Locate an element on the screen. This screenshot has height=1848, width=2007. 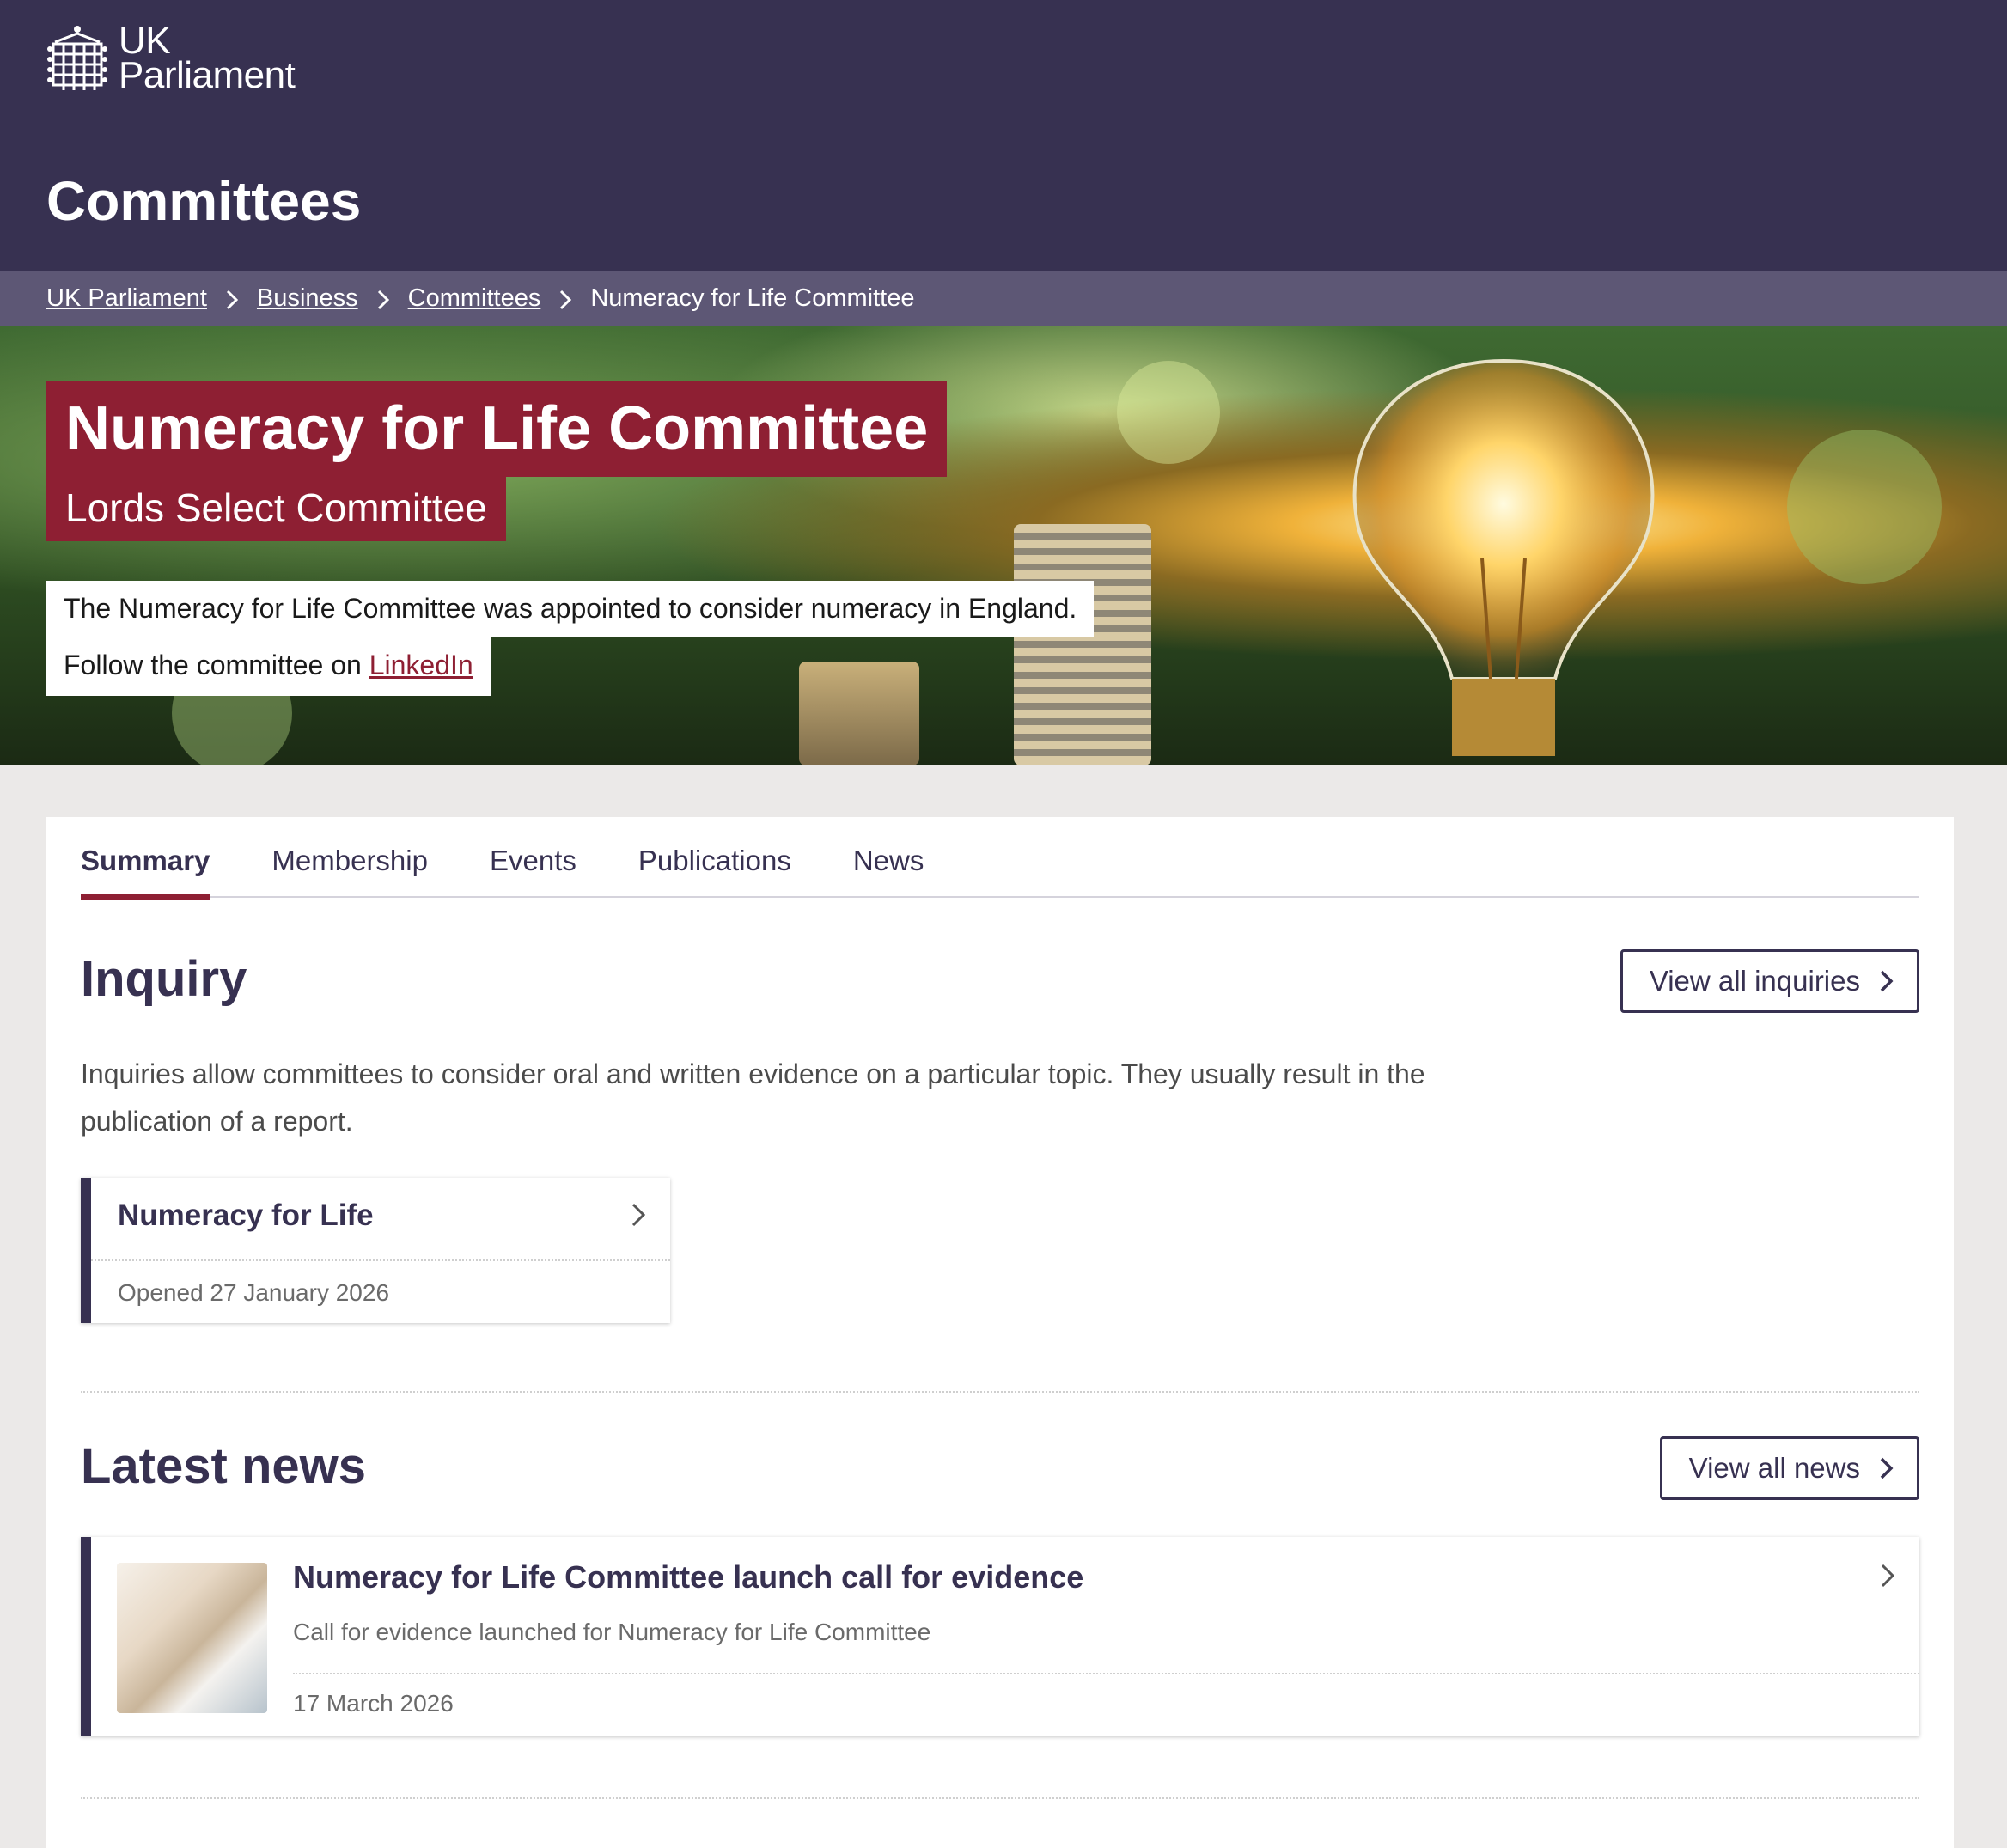
portcullis-icon is located at coordinates (77, 58).